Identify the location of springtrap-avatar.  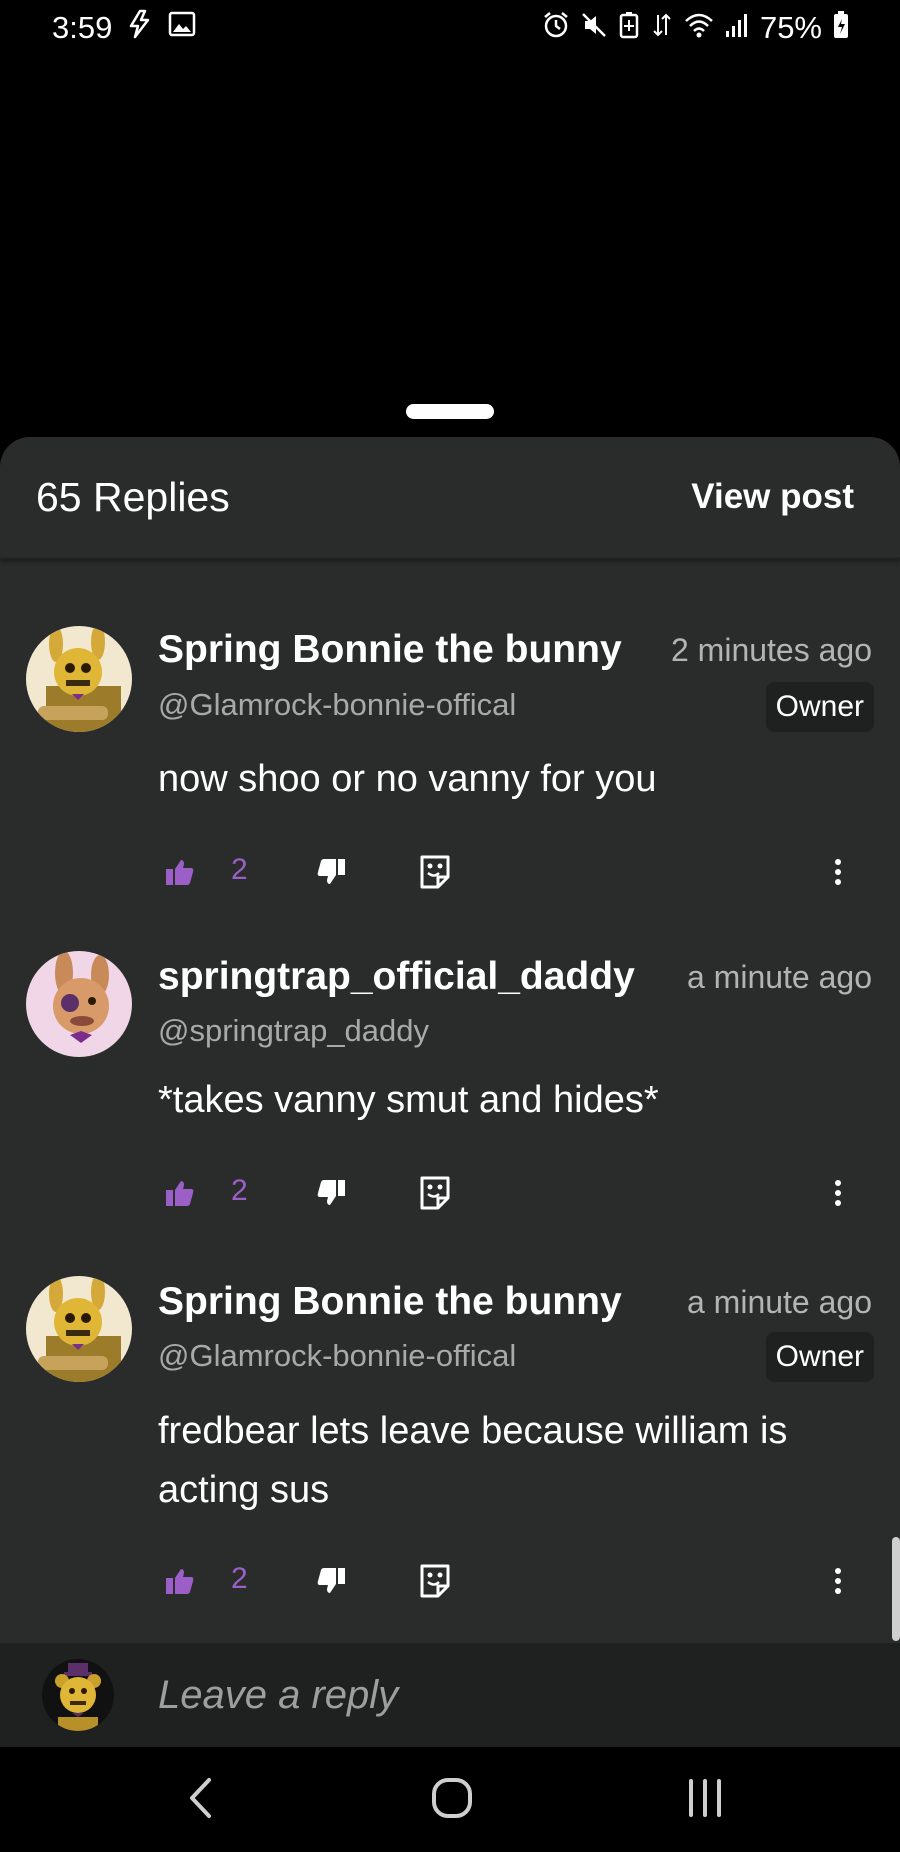
(79, 1004).